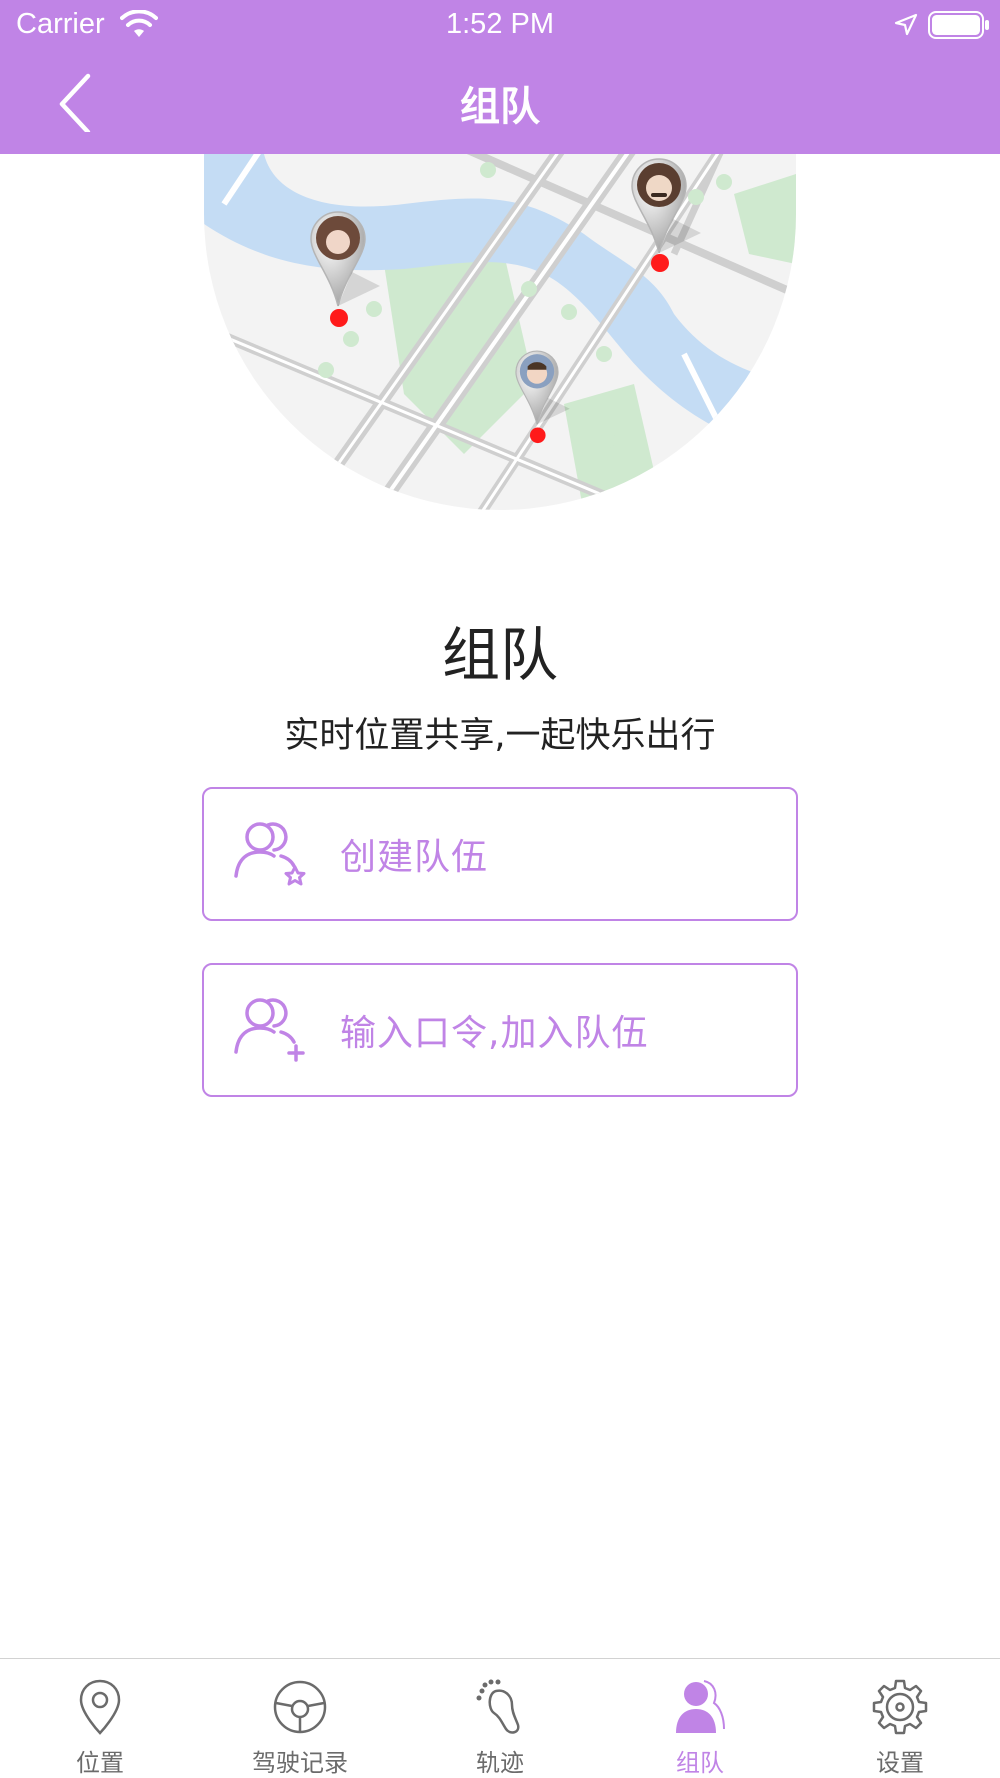  I want to click on team-star-icon, so click(270, 854).